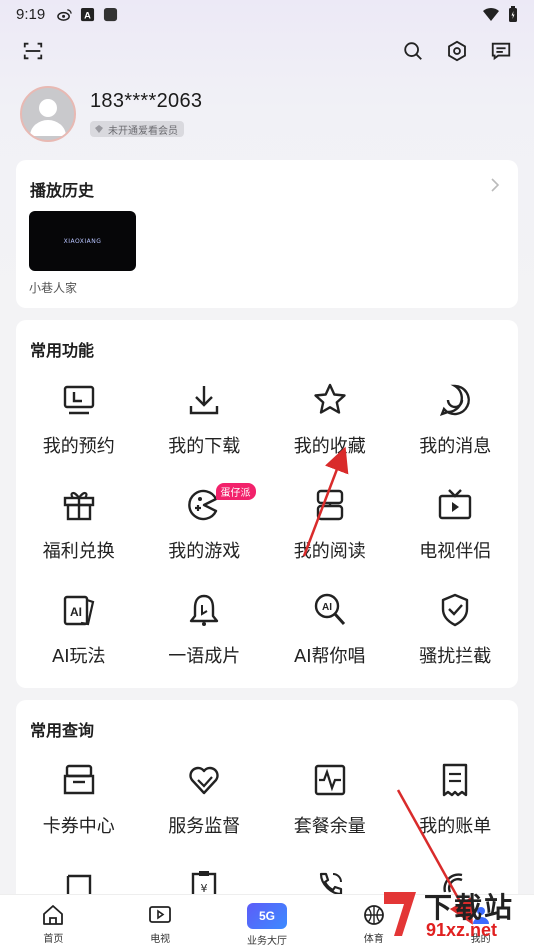  Describe the element at coordinates (456, 430) in the screenshot. I see `function-item: 我的消息` at that location.